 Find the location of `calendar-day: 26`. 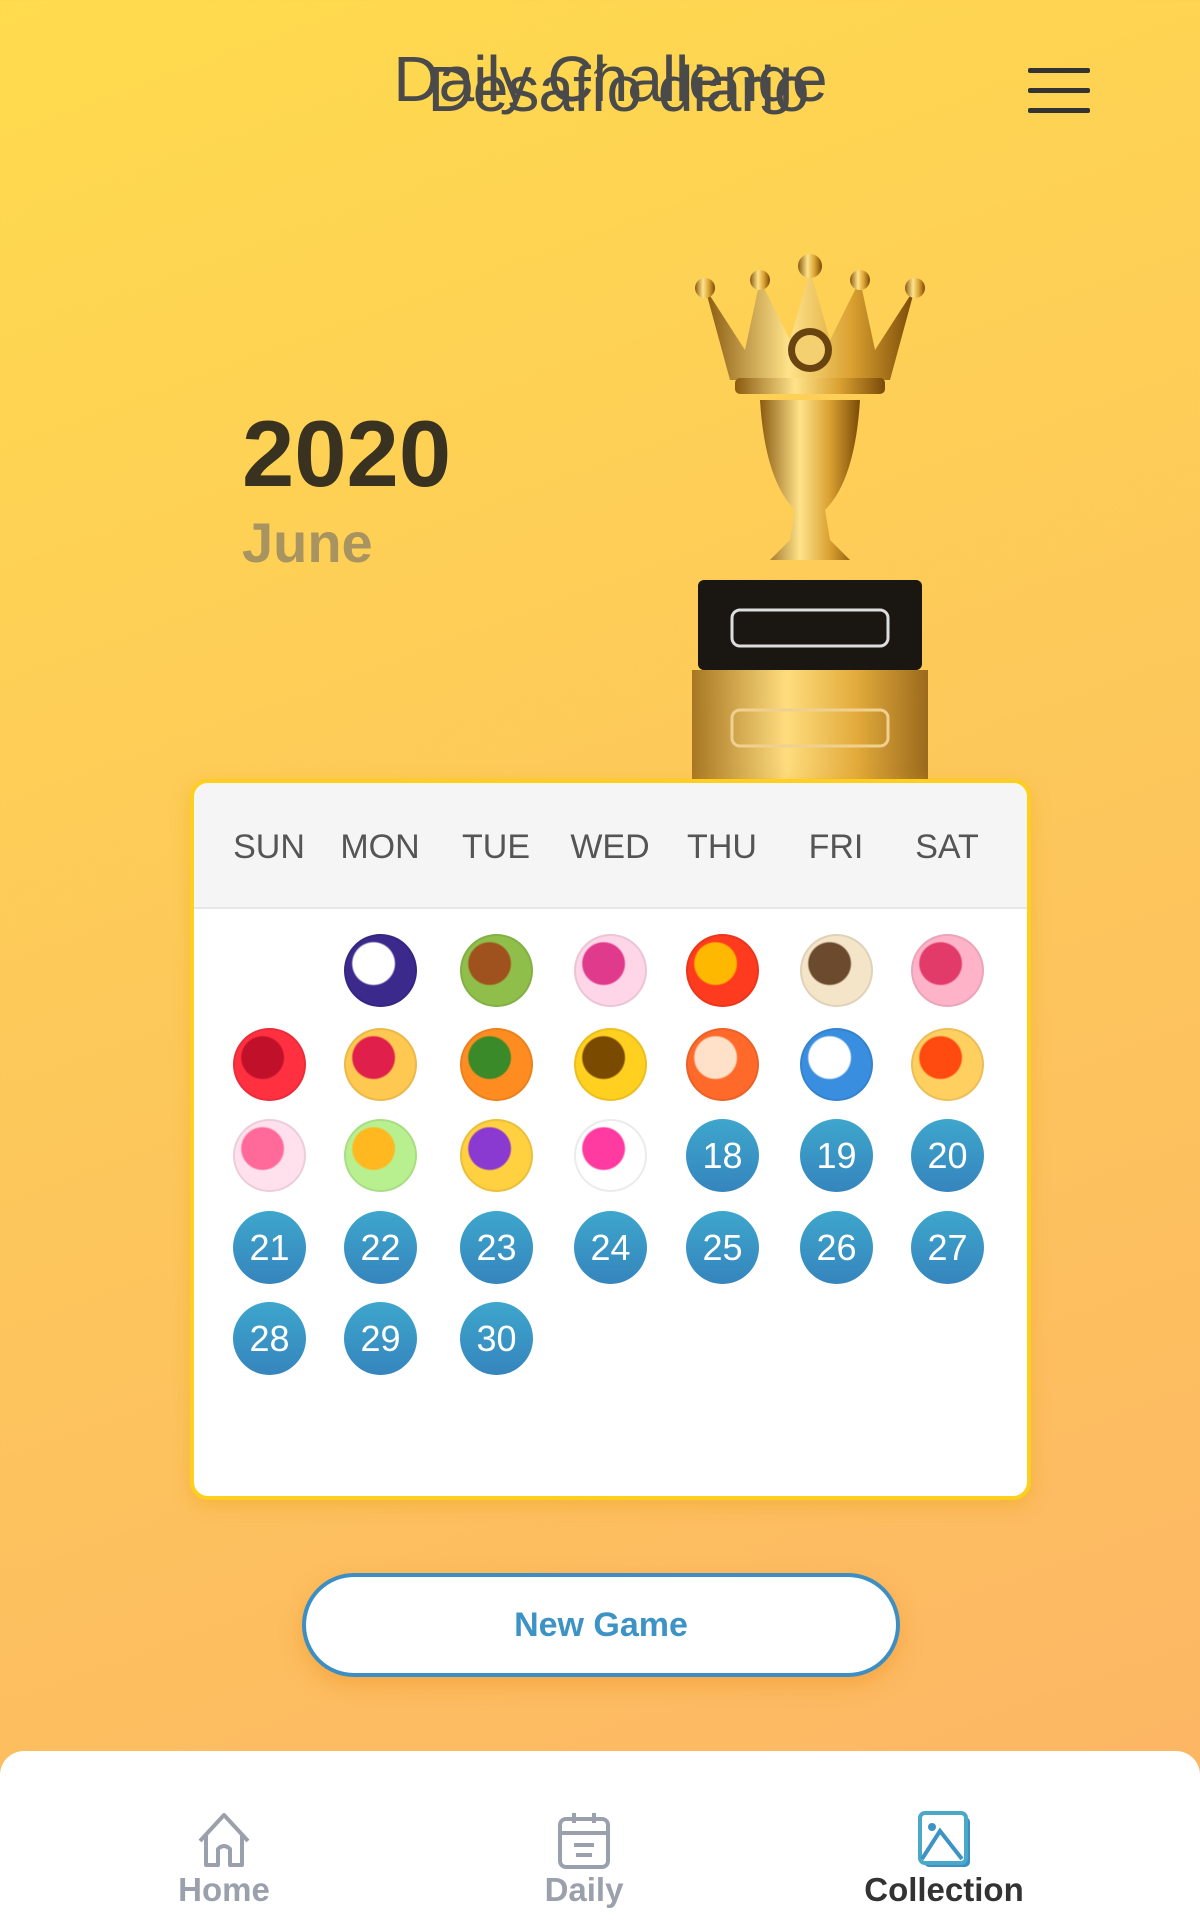

calendar-day: 26 is located at coordinates (836, 1247).